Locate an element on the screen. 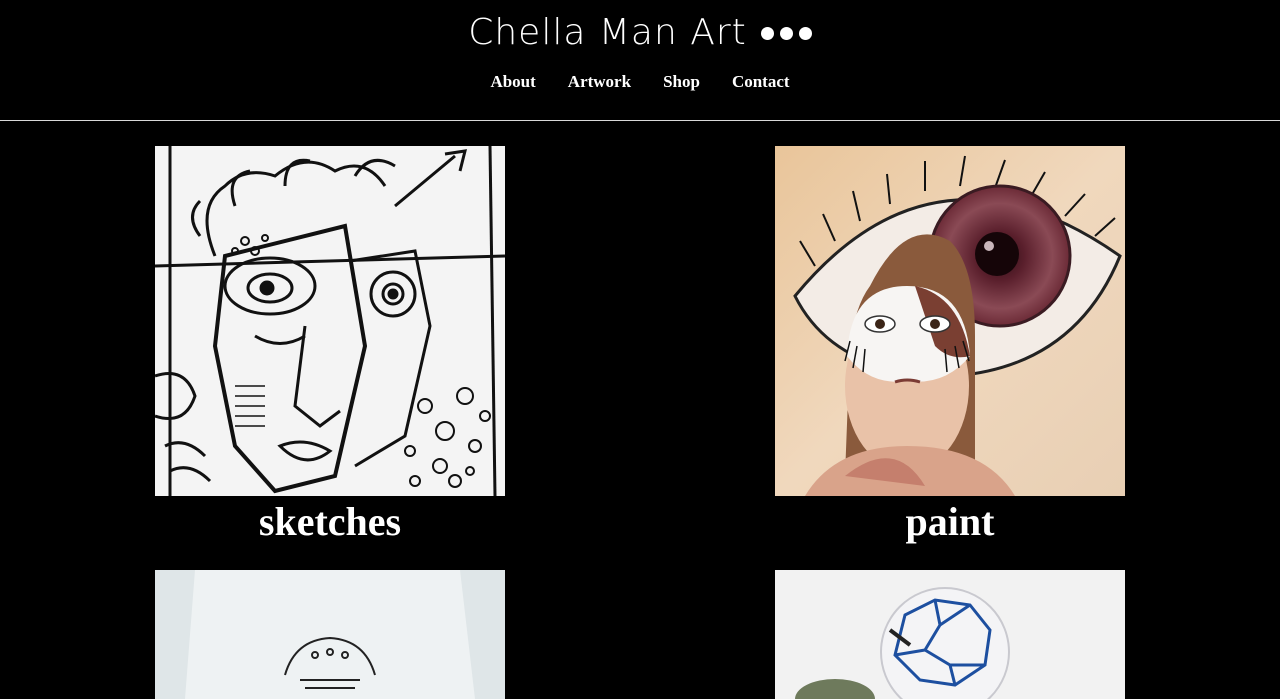 The width and height of the screenshot is (1280, 699). shirt-image is located at coordinates (330, 634).